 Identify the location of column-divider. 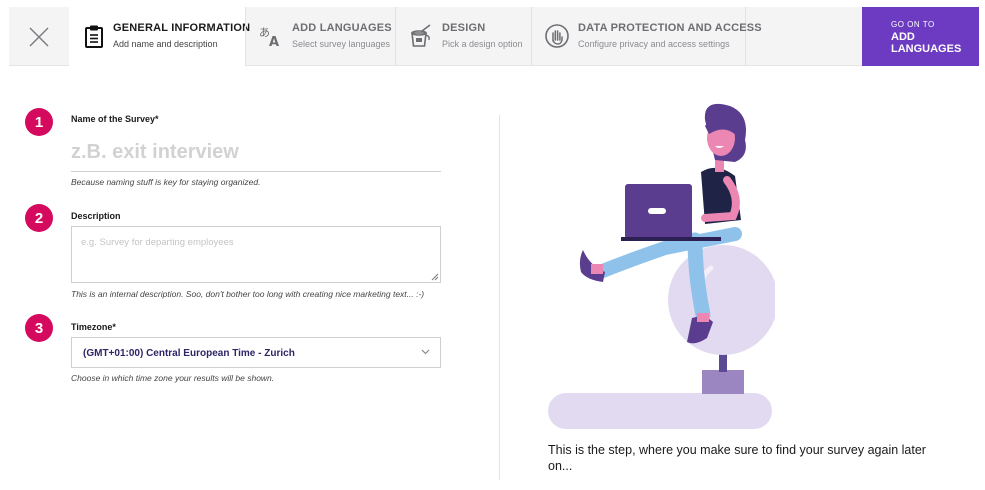
(499, 297).